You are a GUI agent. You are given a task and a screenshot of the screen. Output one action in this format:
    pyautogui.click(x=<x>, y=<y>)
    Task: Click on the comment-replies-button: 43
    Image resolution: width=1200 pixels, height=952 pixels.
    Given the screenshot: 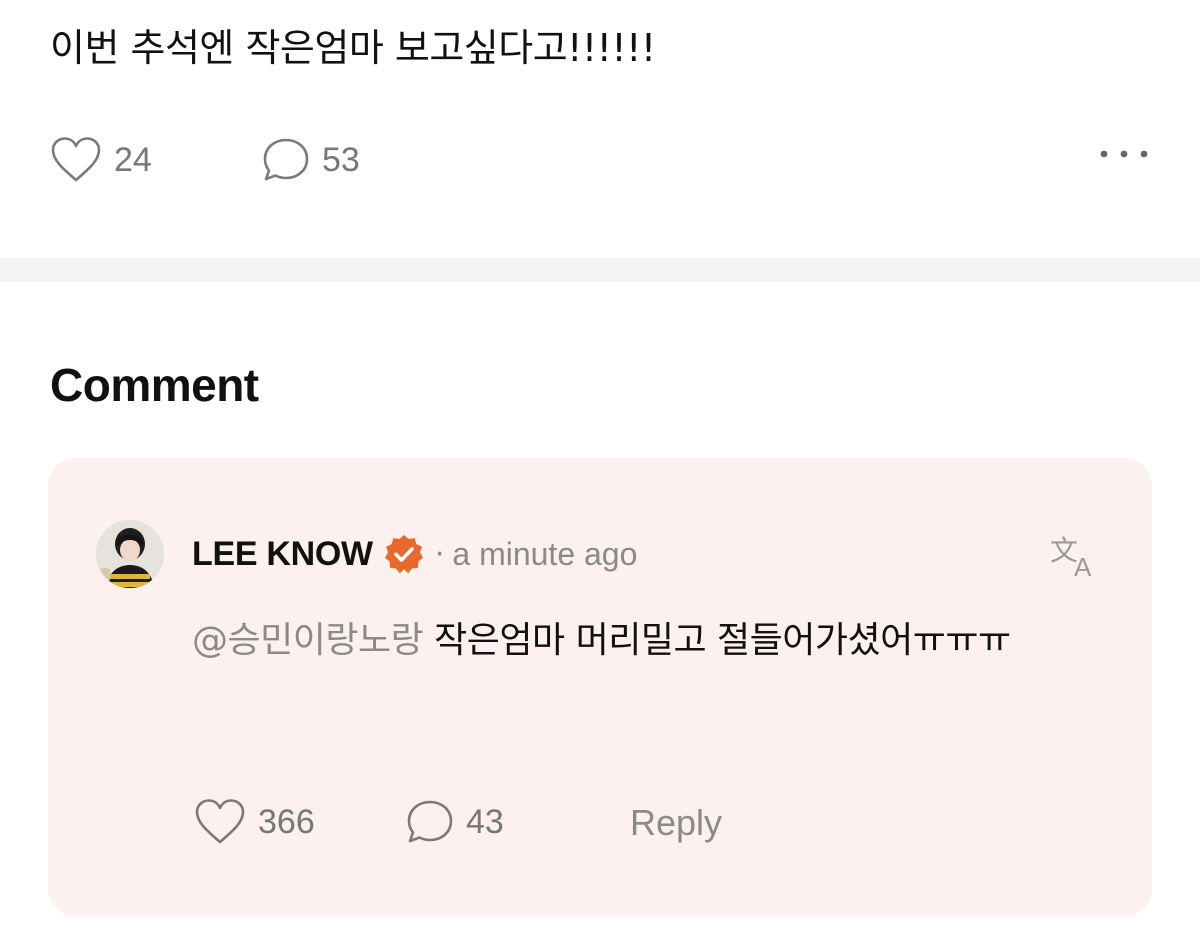 What is the action you would take?
    pyautogui.click(x=455, y=822)
    